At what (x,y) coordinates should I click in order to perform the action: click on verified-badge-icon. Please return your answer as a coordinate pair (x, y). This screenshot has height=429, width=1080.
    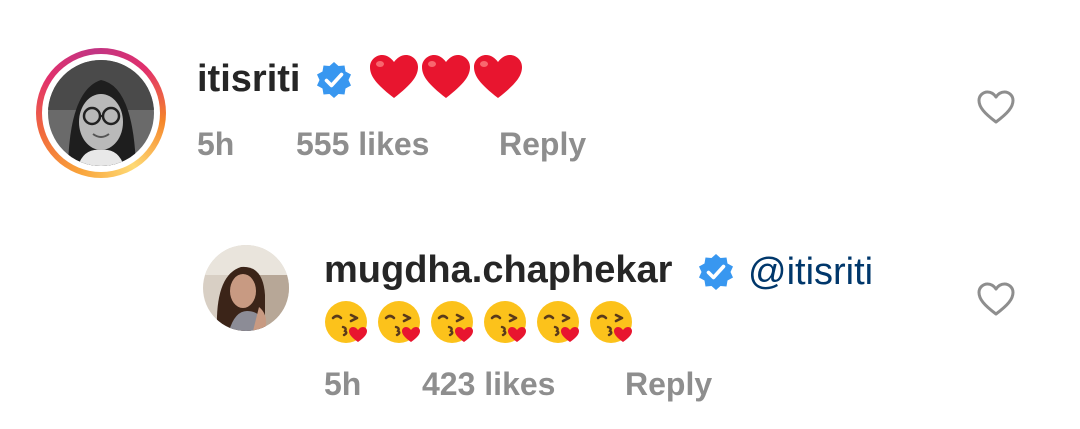
    Looking at the image, I should click on (716, 274).